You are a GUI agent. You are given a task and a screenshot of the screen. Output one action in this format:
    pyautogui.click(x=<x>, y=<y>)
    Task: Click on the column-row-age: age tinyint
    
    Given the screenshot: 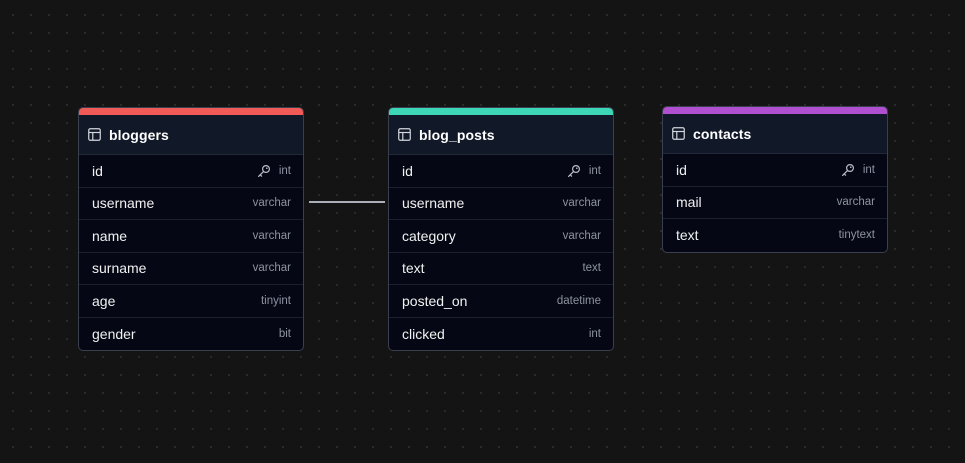 What is the action you would take?
    pyautogui.click(x=191, y=301)
    